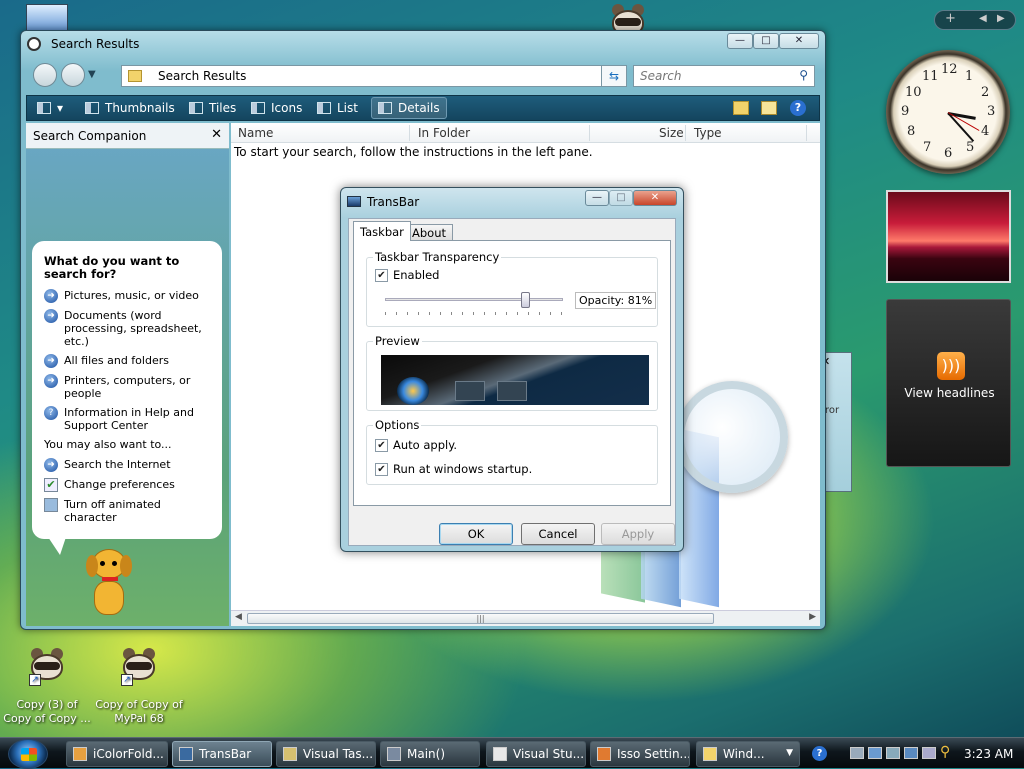 Image resolution: width=1024 pixels, height=769 pixels. What do you see at coordinates (127, 485) in the screenshot?
I see `option-change-preferences: ✔ Change preferences` at bounding box center [127, 485].